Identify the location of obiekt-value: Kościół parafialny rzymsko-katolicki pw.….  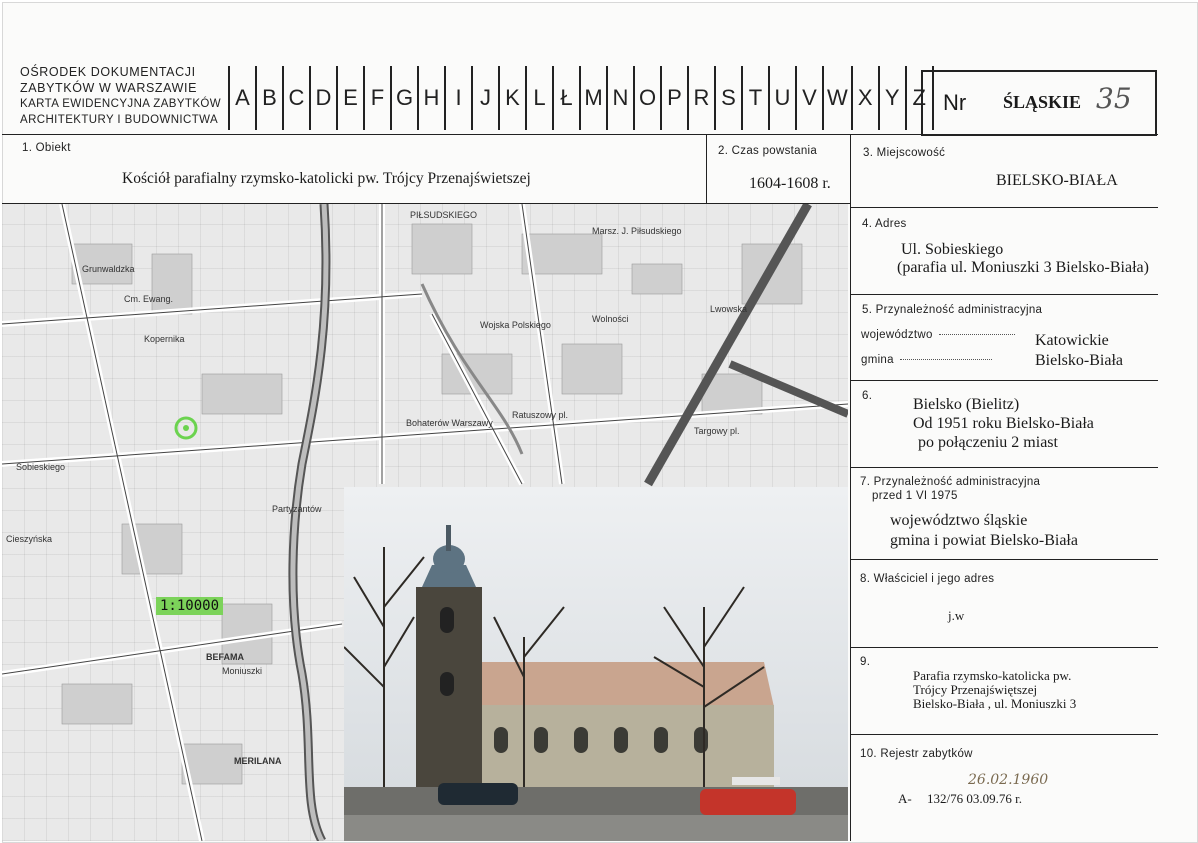
(326, 178).